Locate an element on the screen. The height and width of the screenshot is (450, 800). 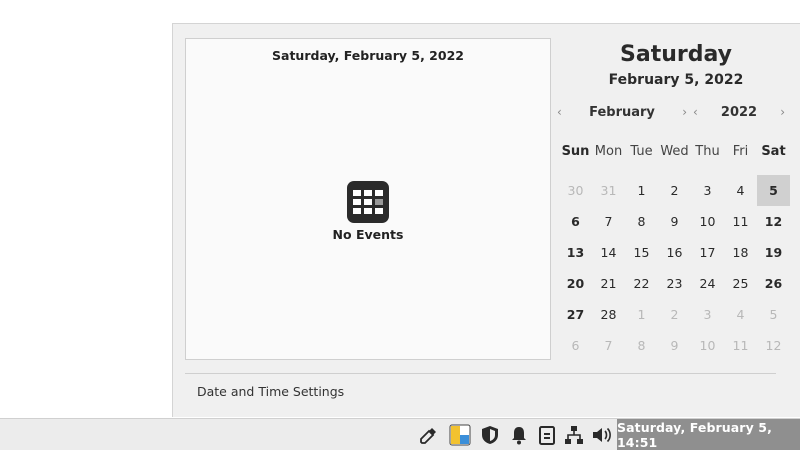
year-label: 2022 is located at coordinates (739, 112).